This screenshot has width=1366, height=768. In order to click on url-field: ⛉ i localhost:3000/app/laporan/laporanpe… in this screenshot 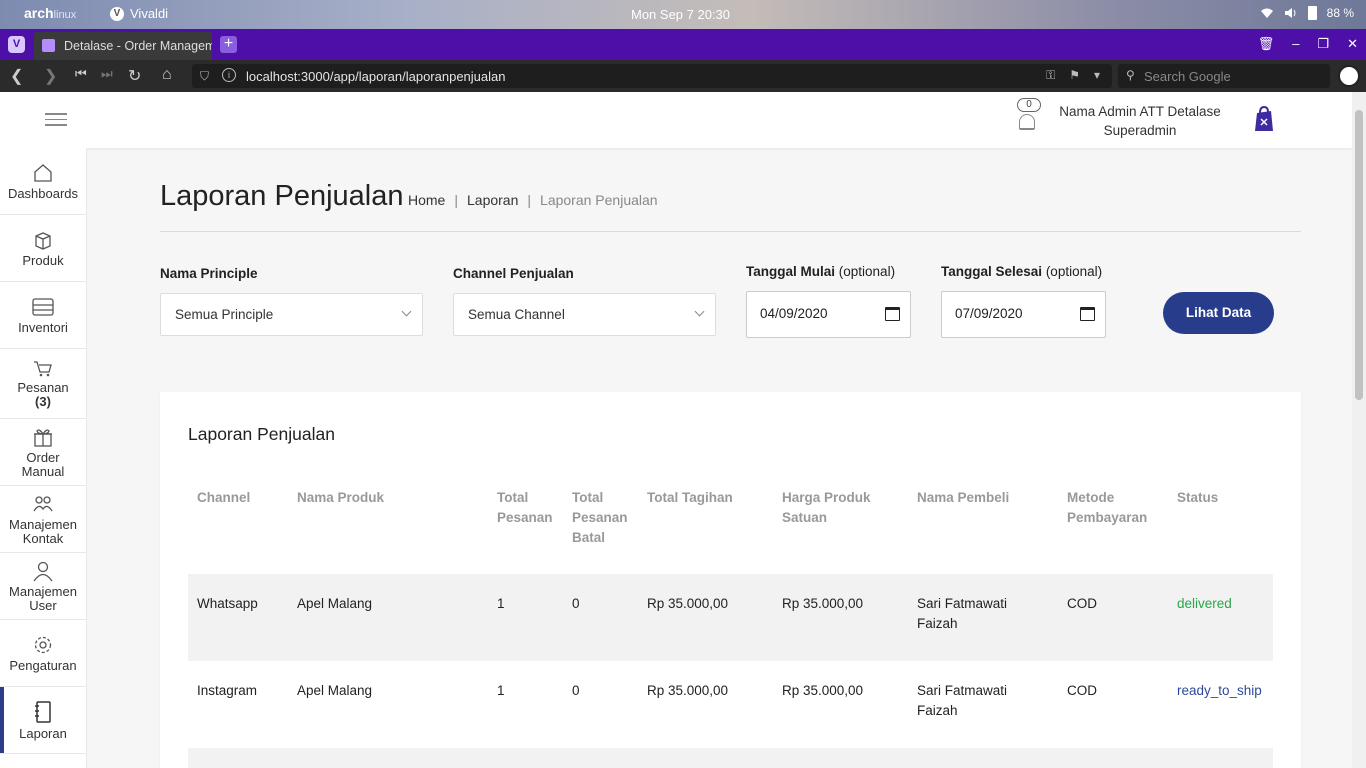, I will do `click(652, 76)`.